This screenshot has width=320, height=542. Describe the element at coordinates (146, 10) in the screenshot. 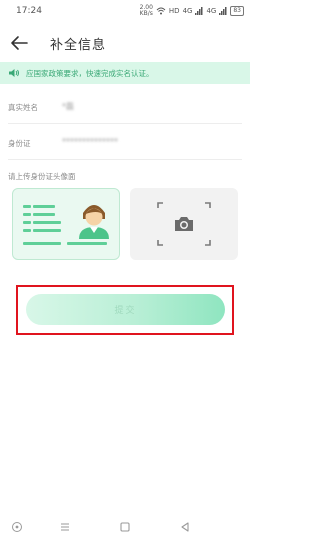

I see `net-speed: 2.00 KB/s` at that location.